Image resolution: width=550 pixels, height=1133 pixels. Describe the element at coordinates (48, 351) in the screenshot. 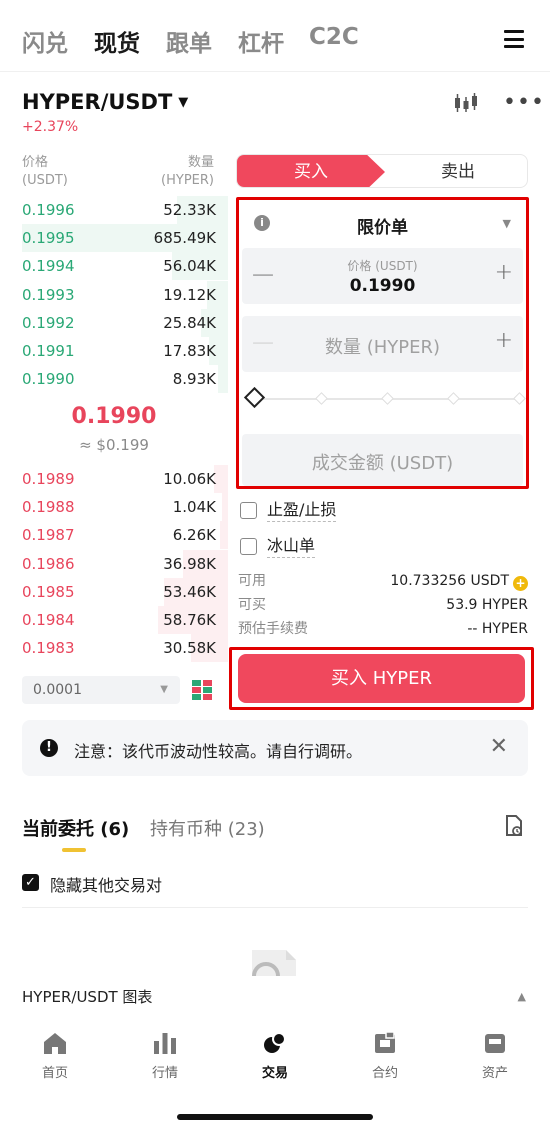

I see `row-price: 0.1991` at that location.